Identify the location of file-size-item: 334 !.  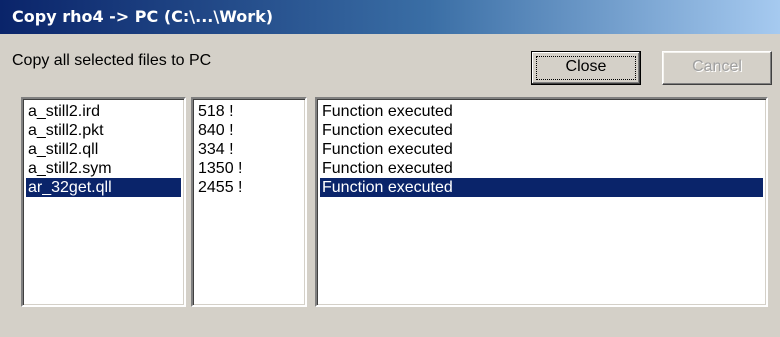
(249, 149).